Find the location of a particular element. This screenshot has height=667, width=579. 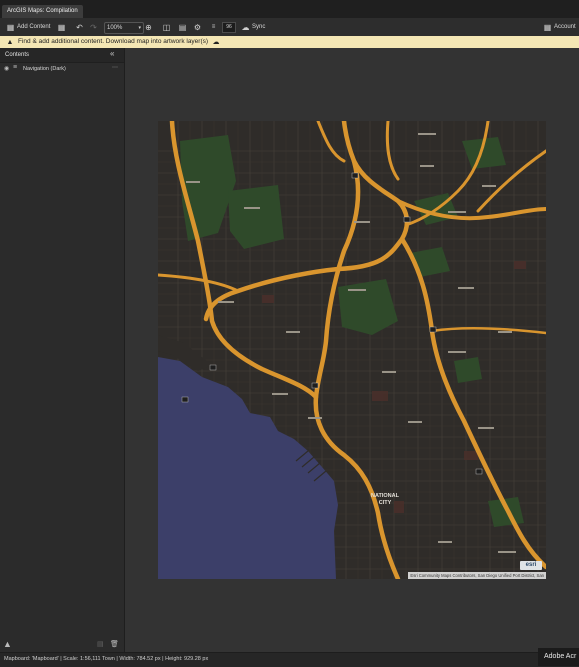

dpi-input: 96 is located at coordinates (229, 27).